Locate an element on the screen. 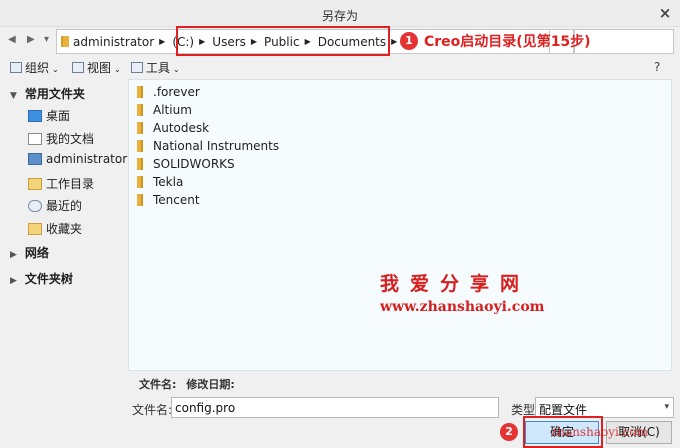 This screenshot has width=680, height=448. step-badge-2: 2 is located at coordinates (509, 432).